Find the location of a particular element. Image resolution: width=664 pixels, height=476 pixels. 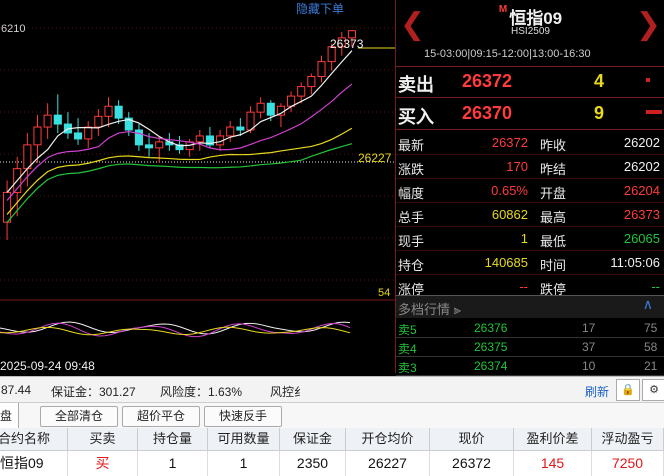

ma30-line is located at coordinates (179, 183).